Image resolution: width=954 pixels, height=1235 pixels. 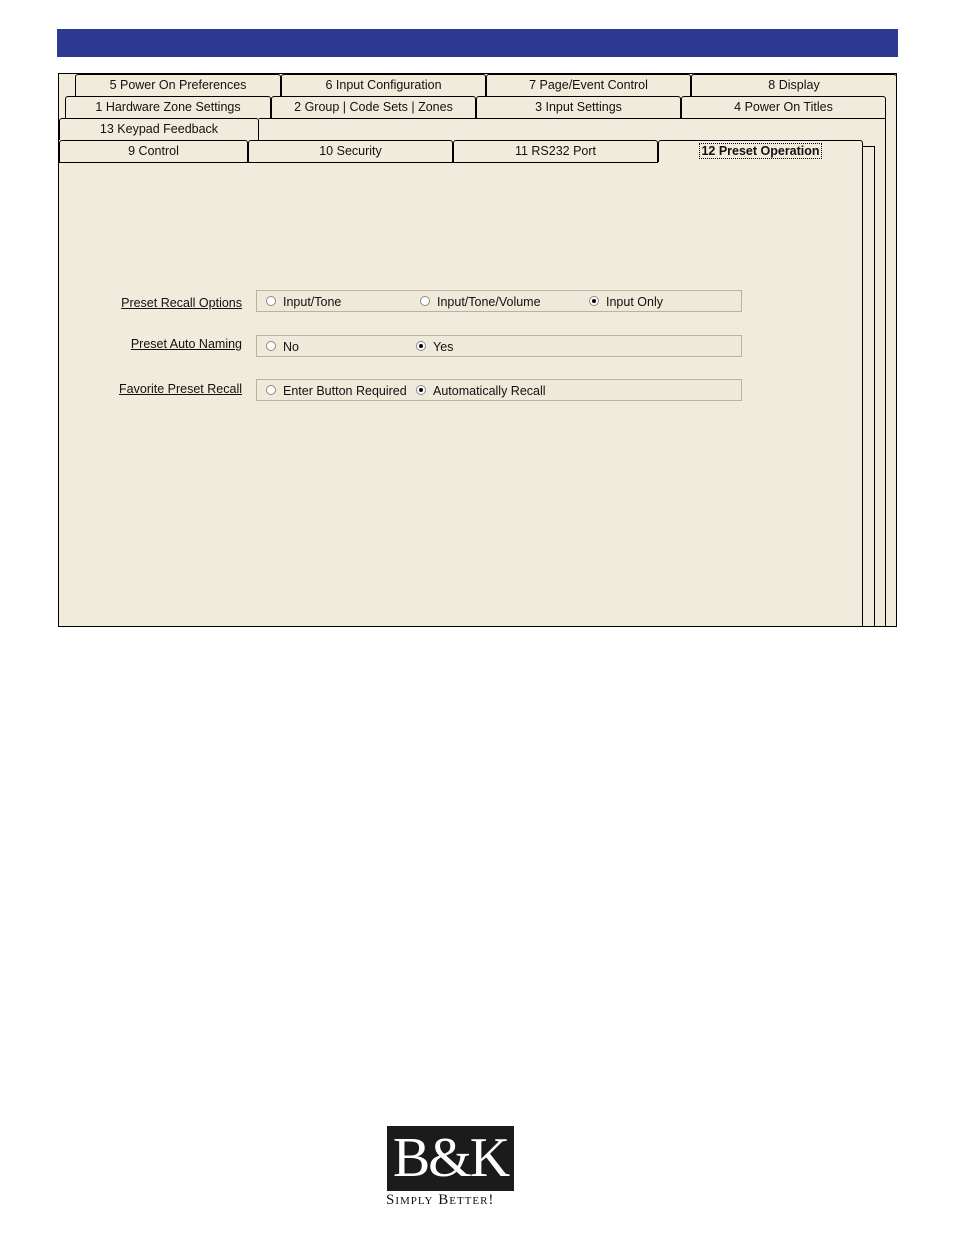 I want to click on logo-text: B&K, so click(x=451, y=1158).